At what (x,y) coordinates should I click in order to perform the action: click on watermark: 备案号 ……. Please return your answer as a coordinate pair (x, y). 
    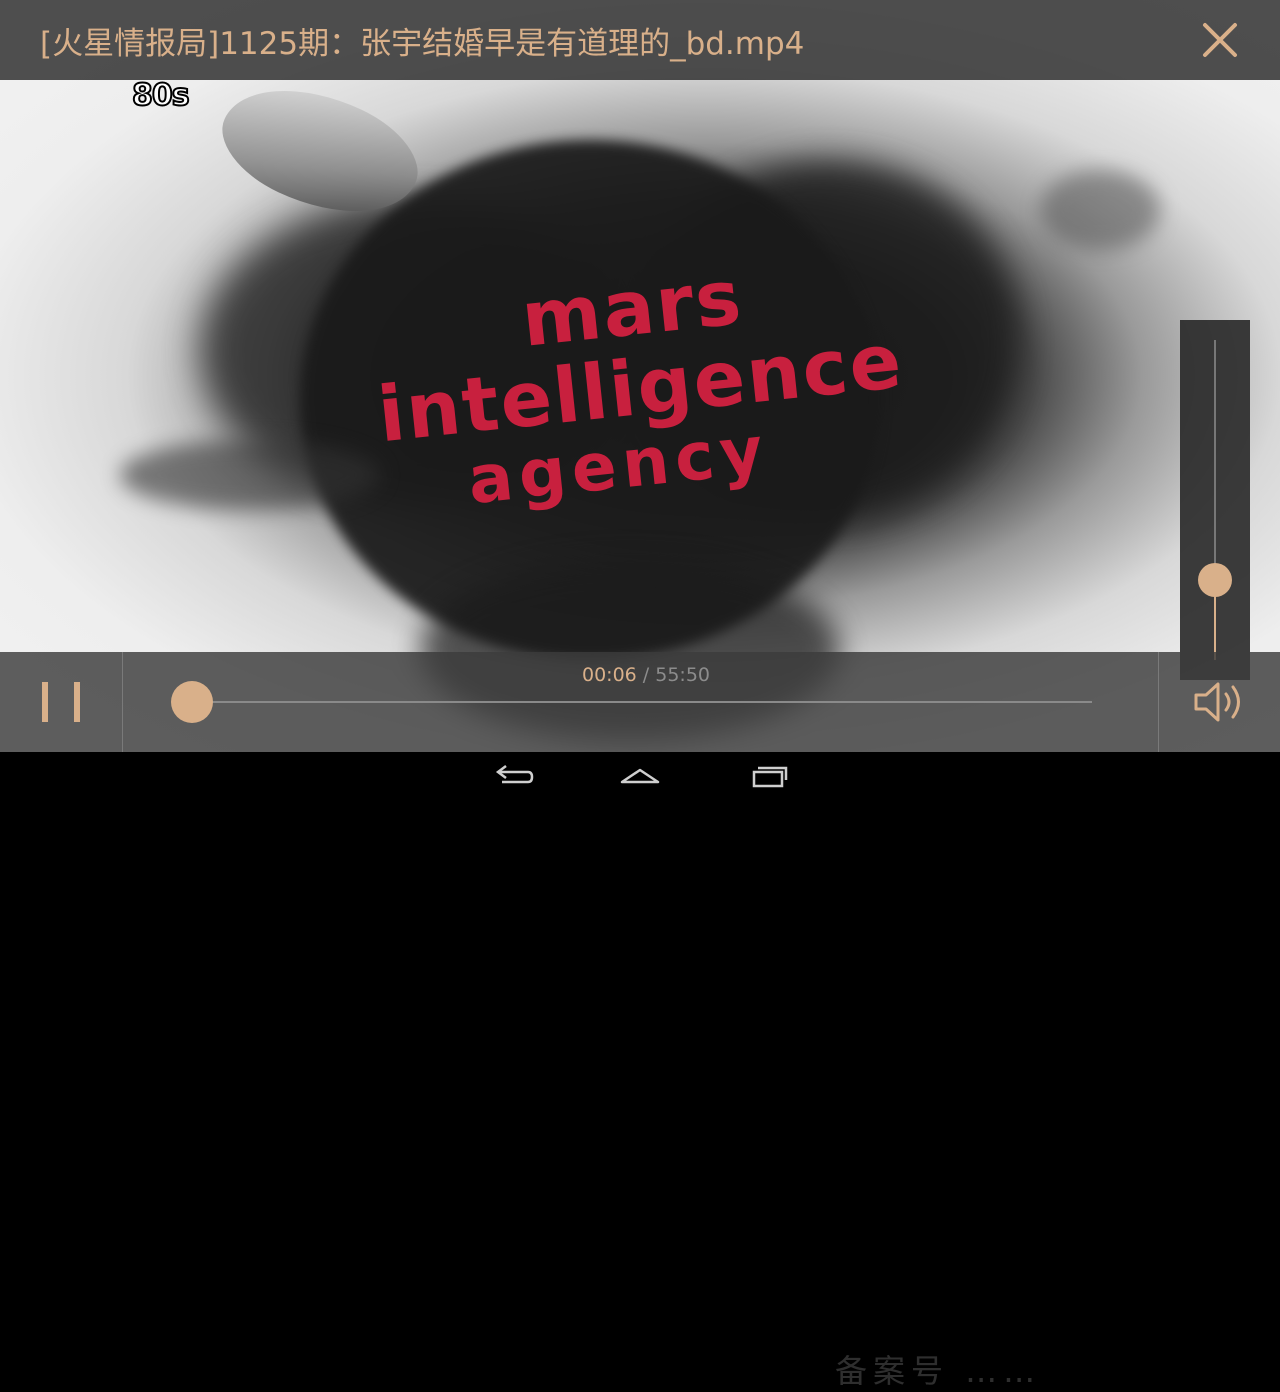
    Looking at the image, I should click on (938, 1371).